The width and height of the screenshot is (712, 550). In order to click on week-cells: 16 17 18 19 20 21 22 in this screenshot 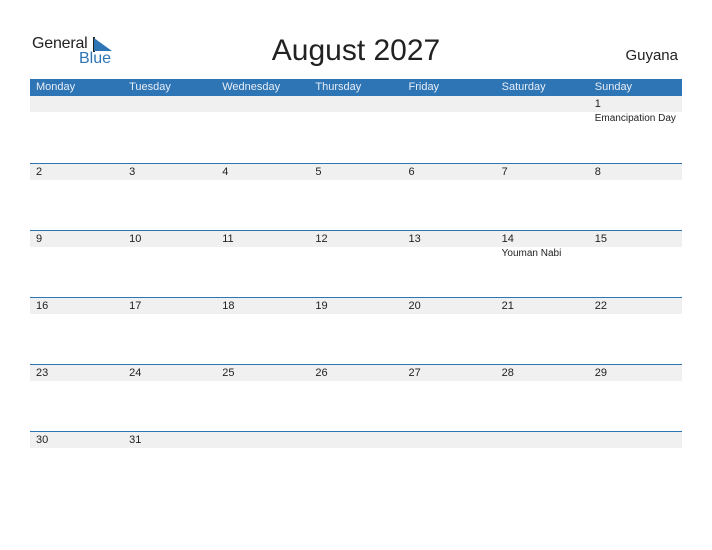, I will do `click(356, 306)`.